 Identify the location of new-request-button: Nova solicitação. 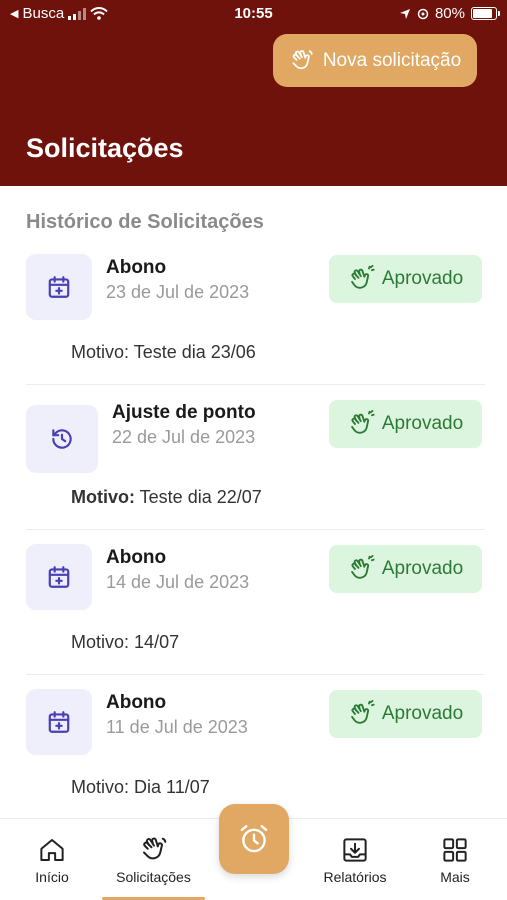
(375, 60).